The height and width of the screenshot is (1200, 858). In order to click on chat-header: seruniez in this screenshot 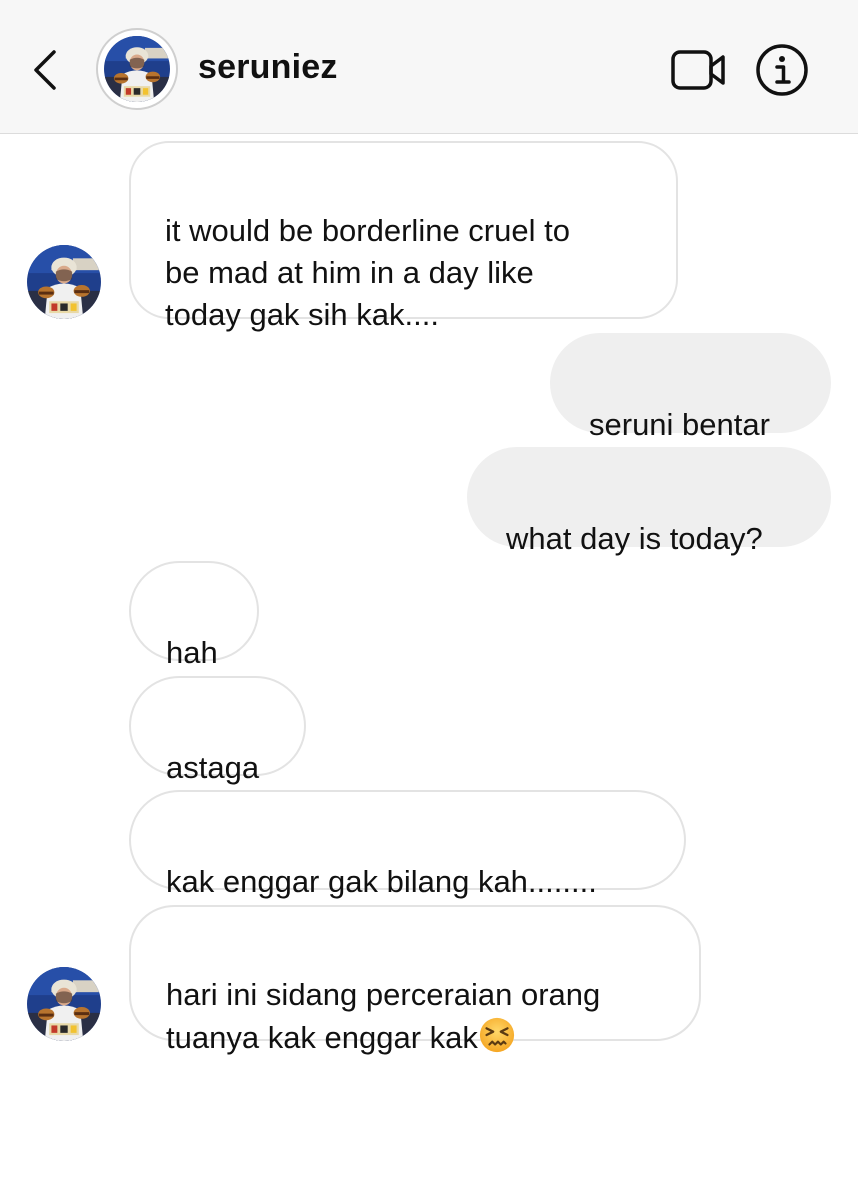, I will do `click(429, 67)`.